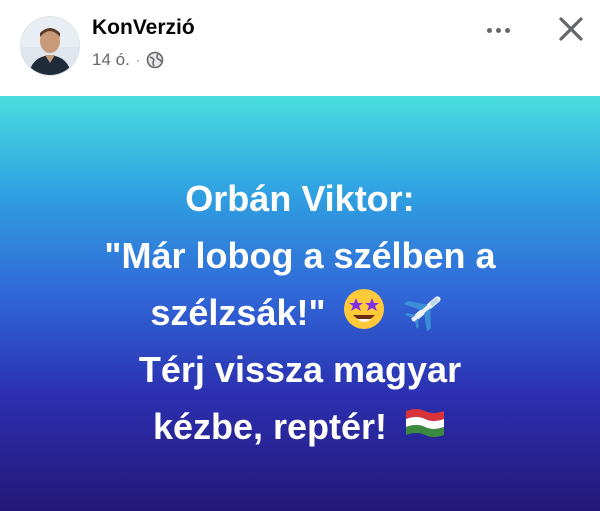 The width and height of the screenshot is (600, 511). I want to click on avatar-image, so click(50, 46).